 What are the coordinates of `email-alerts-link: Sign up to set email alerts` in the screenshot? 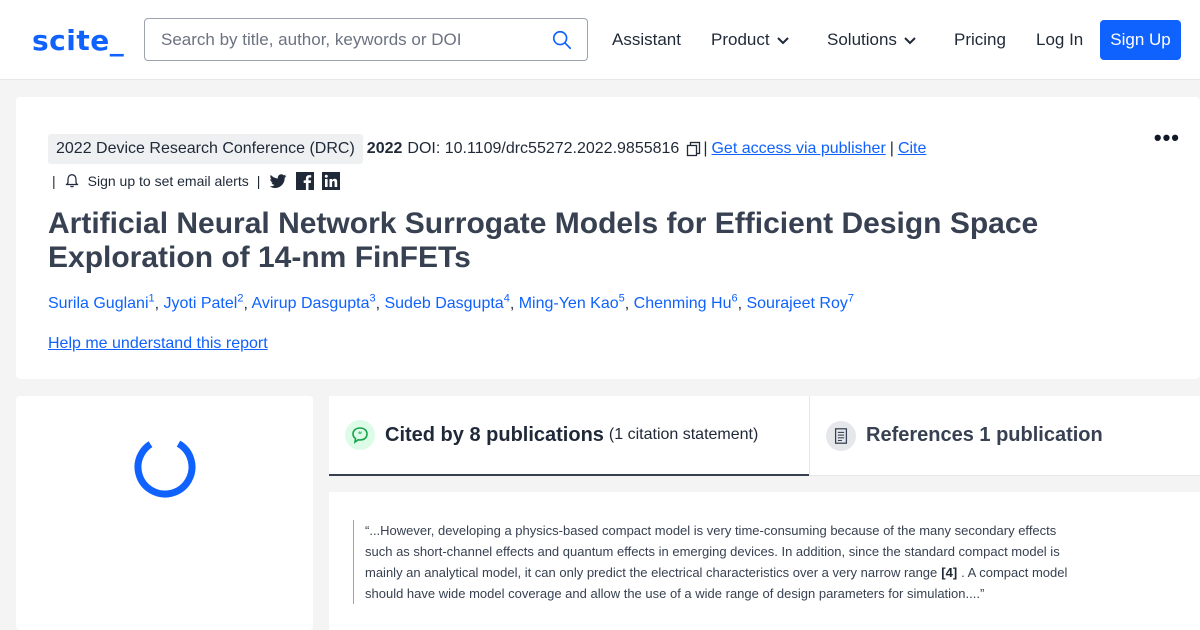 It's located at (168, 181).